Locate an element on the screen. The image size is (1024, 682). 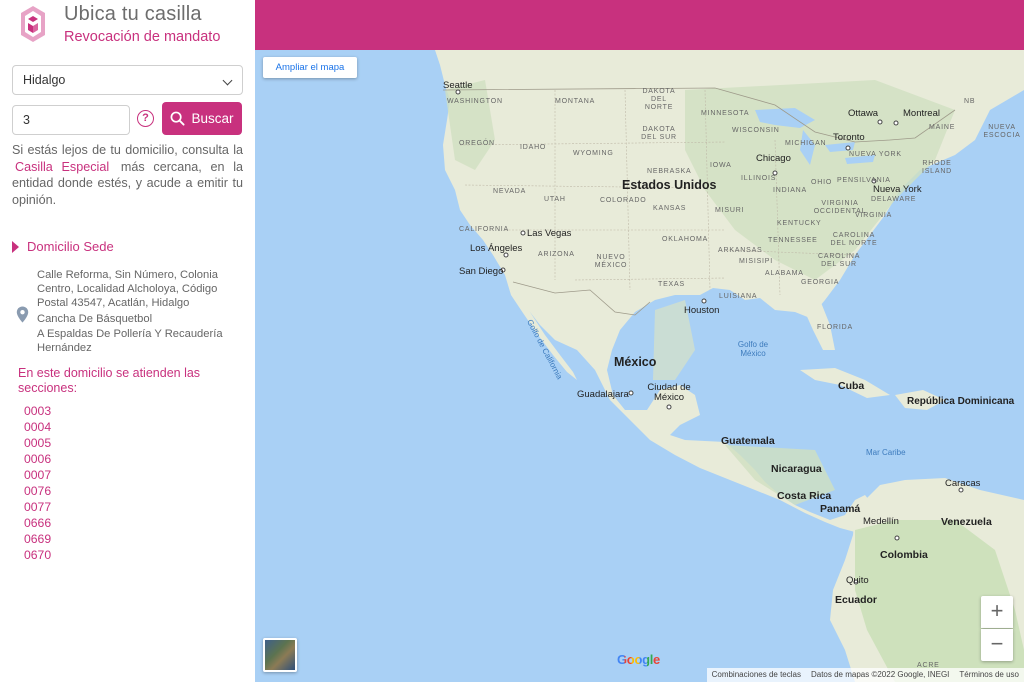
map-state: COLORADO is located at coordinates (623, 200).